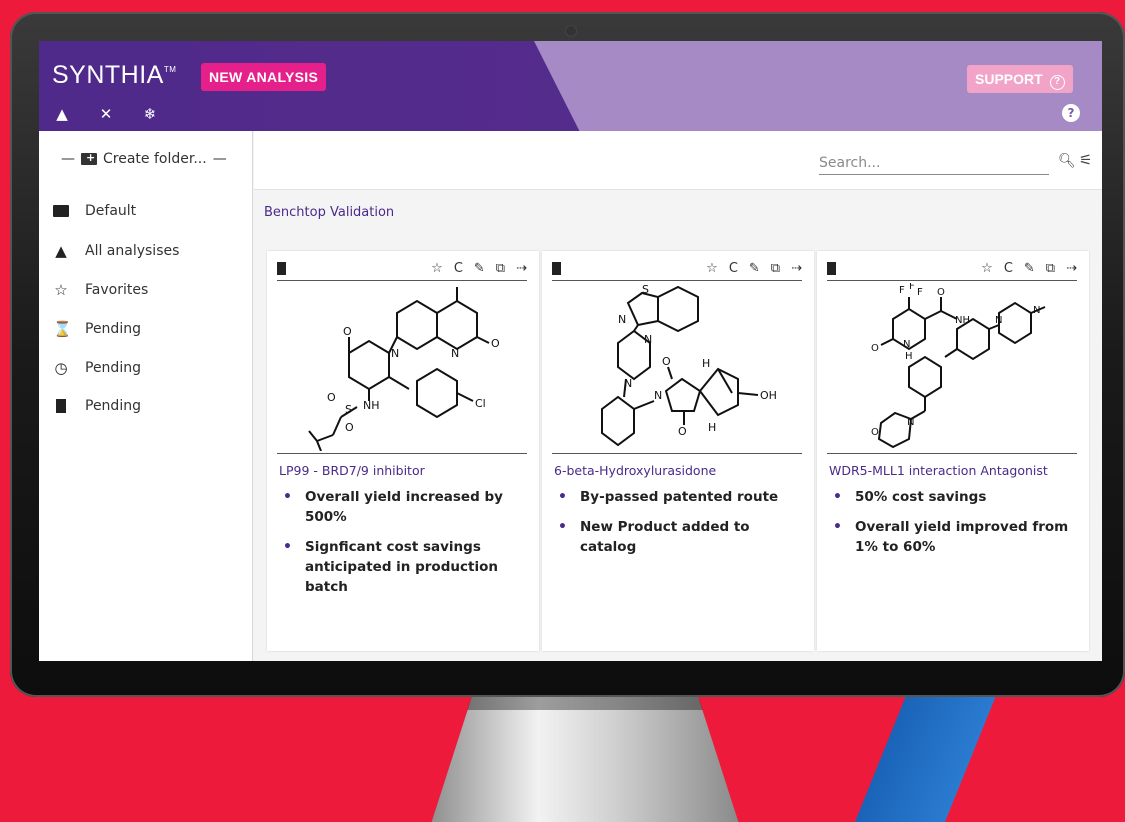 The image size is (1125, 822). What do you see at coordinates (264, 77) in the screenshot?
I see `new-analysis-button: NEW ANALYSIS` at bounding box center [264, 77].